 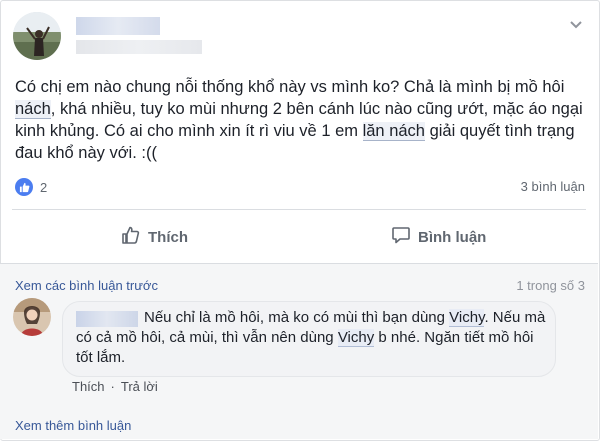 I want to click on author-avatar, so click(x=37, y=36).